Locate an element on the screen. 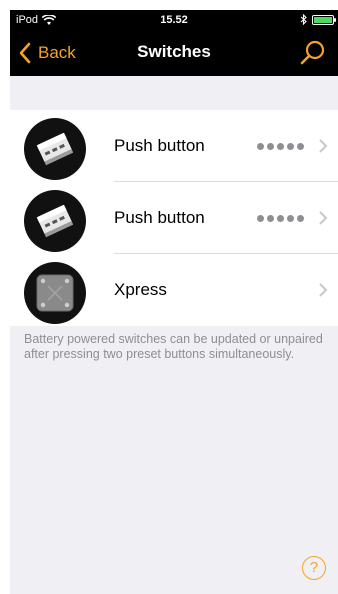 The width and height of the screenshot is (338, 594). navigation-bar: Back Switches is located at coordinates (174, 54).